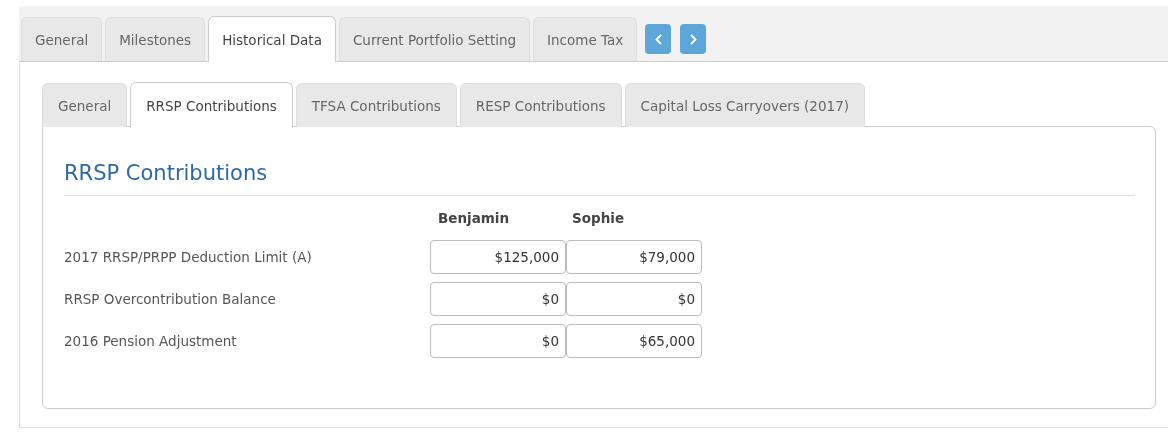 Image resolution: width=1168 pixels, height=434 pixels. What do you see at coordinates (634, 257) in the screenshot?
I see `amount-field: $79,000` at bounding box center [634, 257].